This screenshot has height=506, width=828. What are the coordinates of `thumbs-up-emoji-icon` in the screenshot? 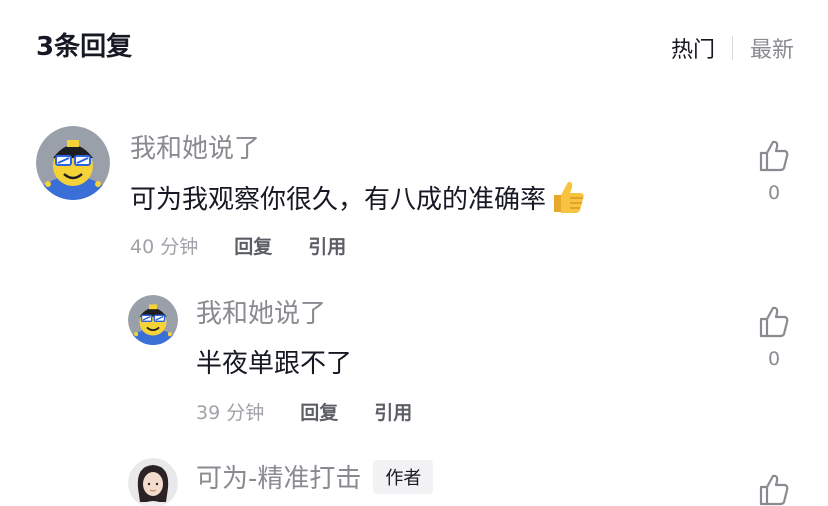 It's located at (569, 197).